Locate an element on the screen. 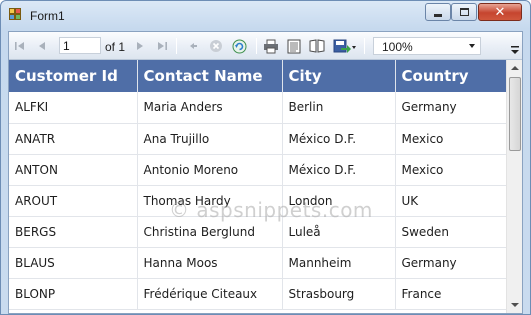 The width and height of the screenshot is (531, 315). minimize-icon is located at coordinates (438, 15).